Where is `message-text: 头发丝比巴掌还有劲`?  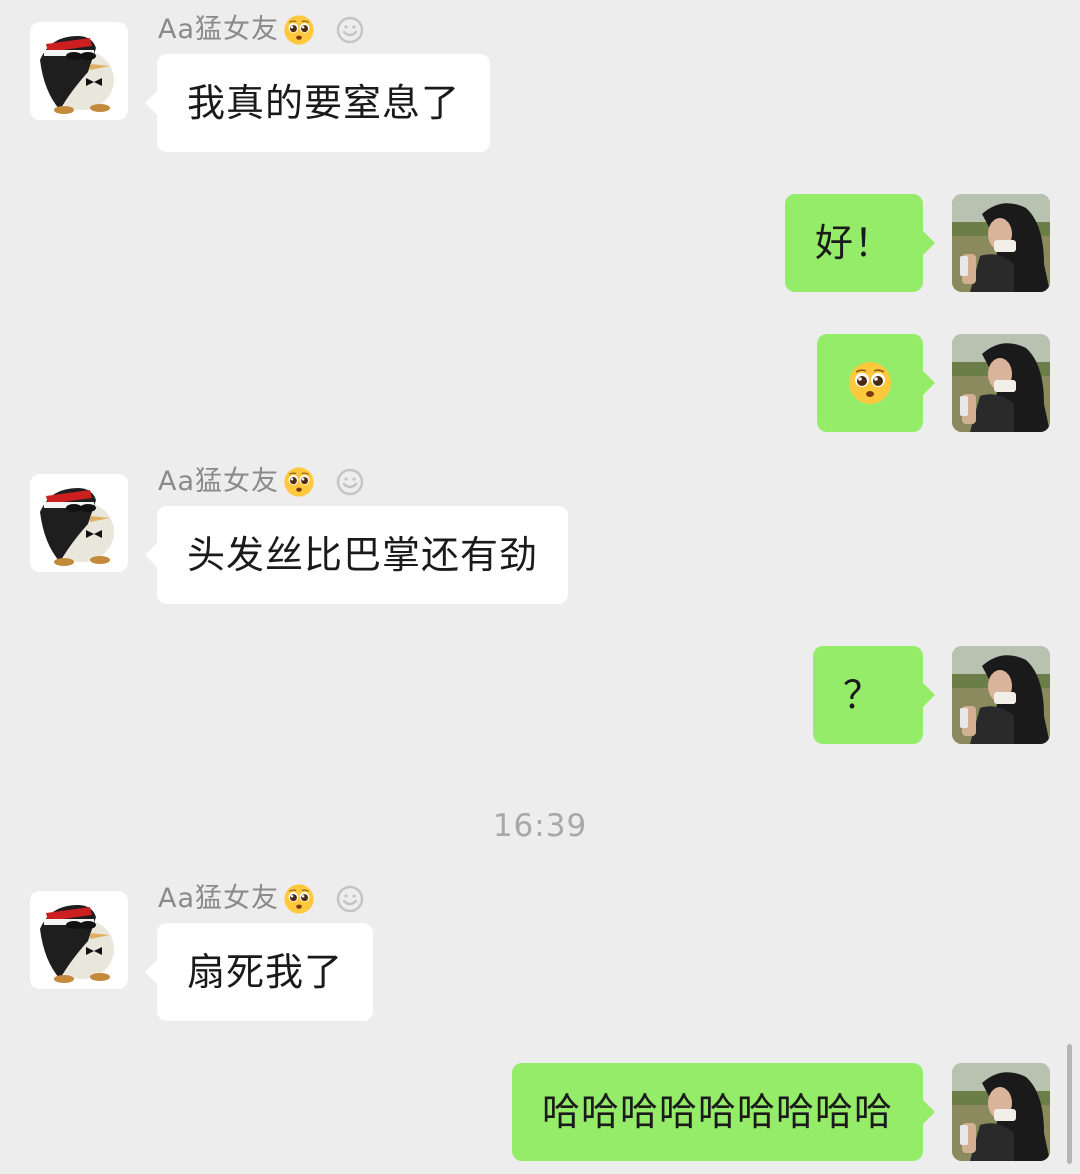 message-text: 头发丝比巴掌还有劲 is located at coordinates (363, 555).